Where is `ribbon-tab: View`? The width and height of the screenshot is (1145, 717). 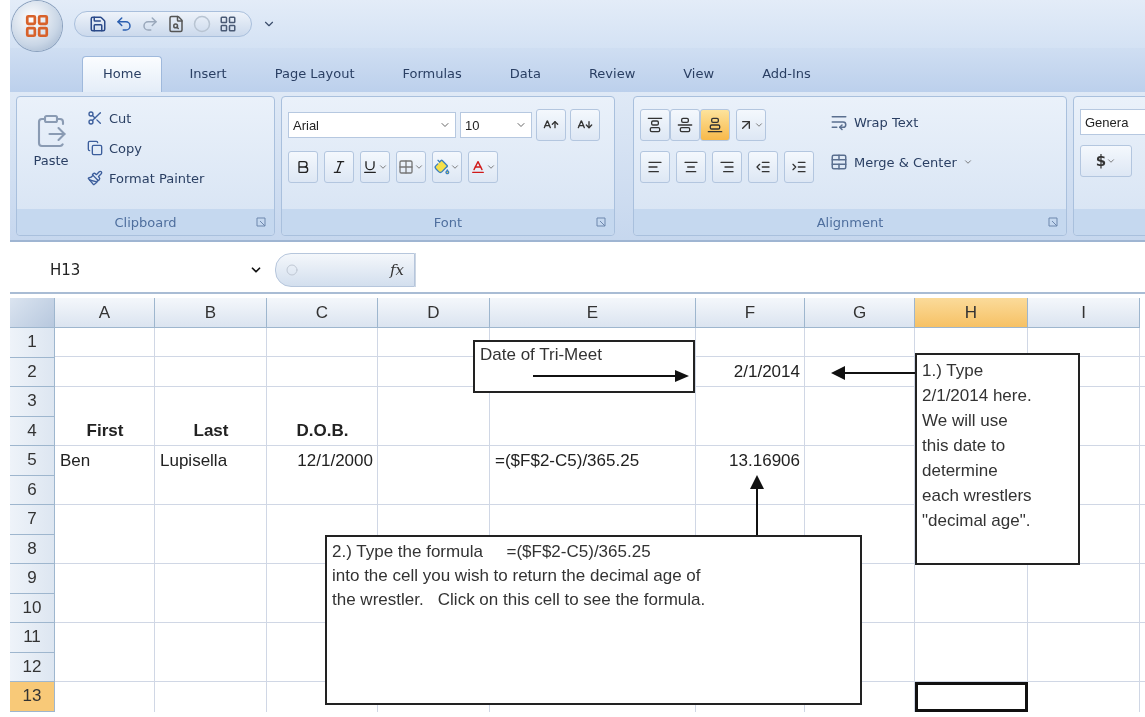 ribbon-tab: View is located at coordinates (699, 74).